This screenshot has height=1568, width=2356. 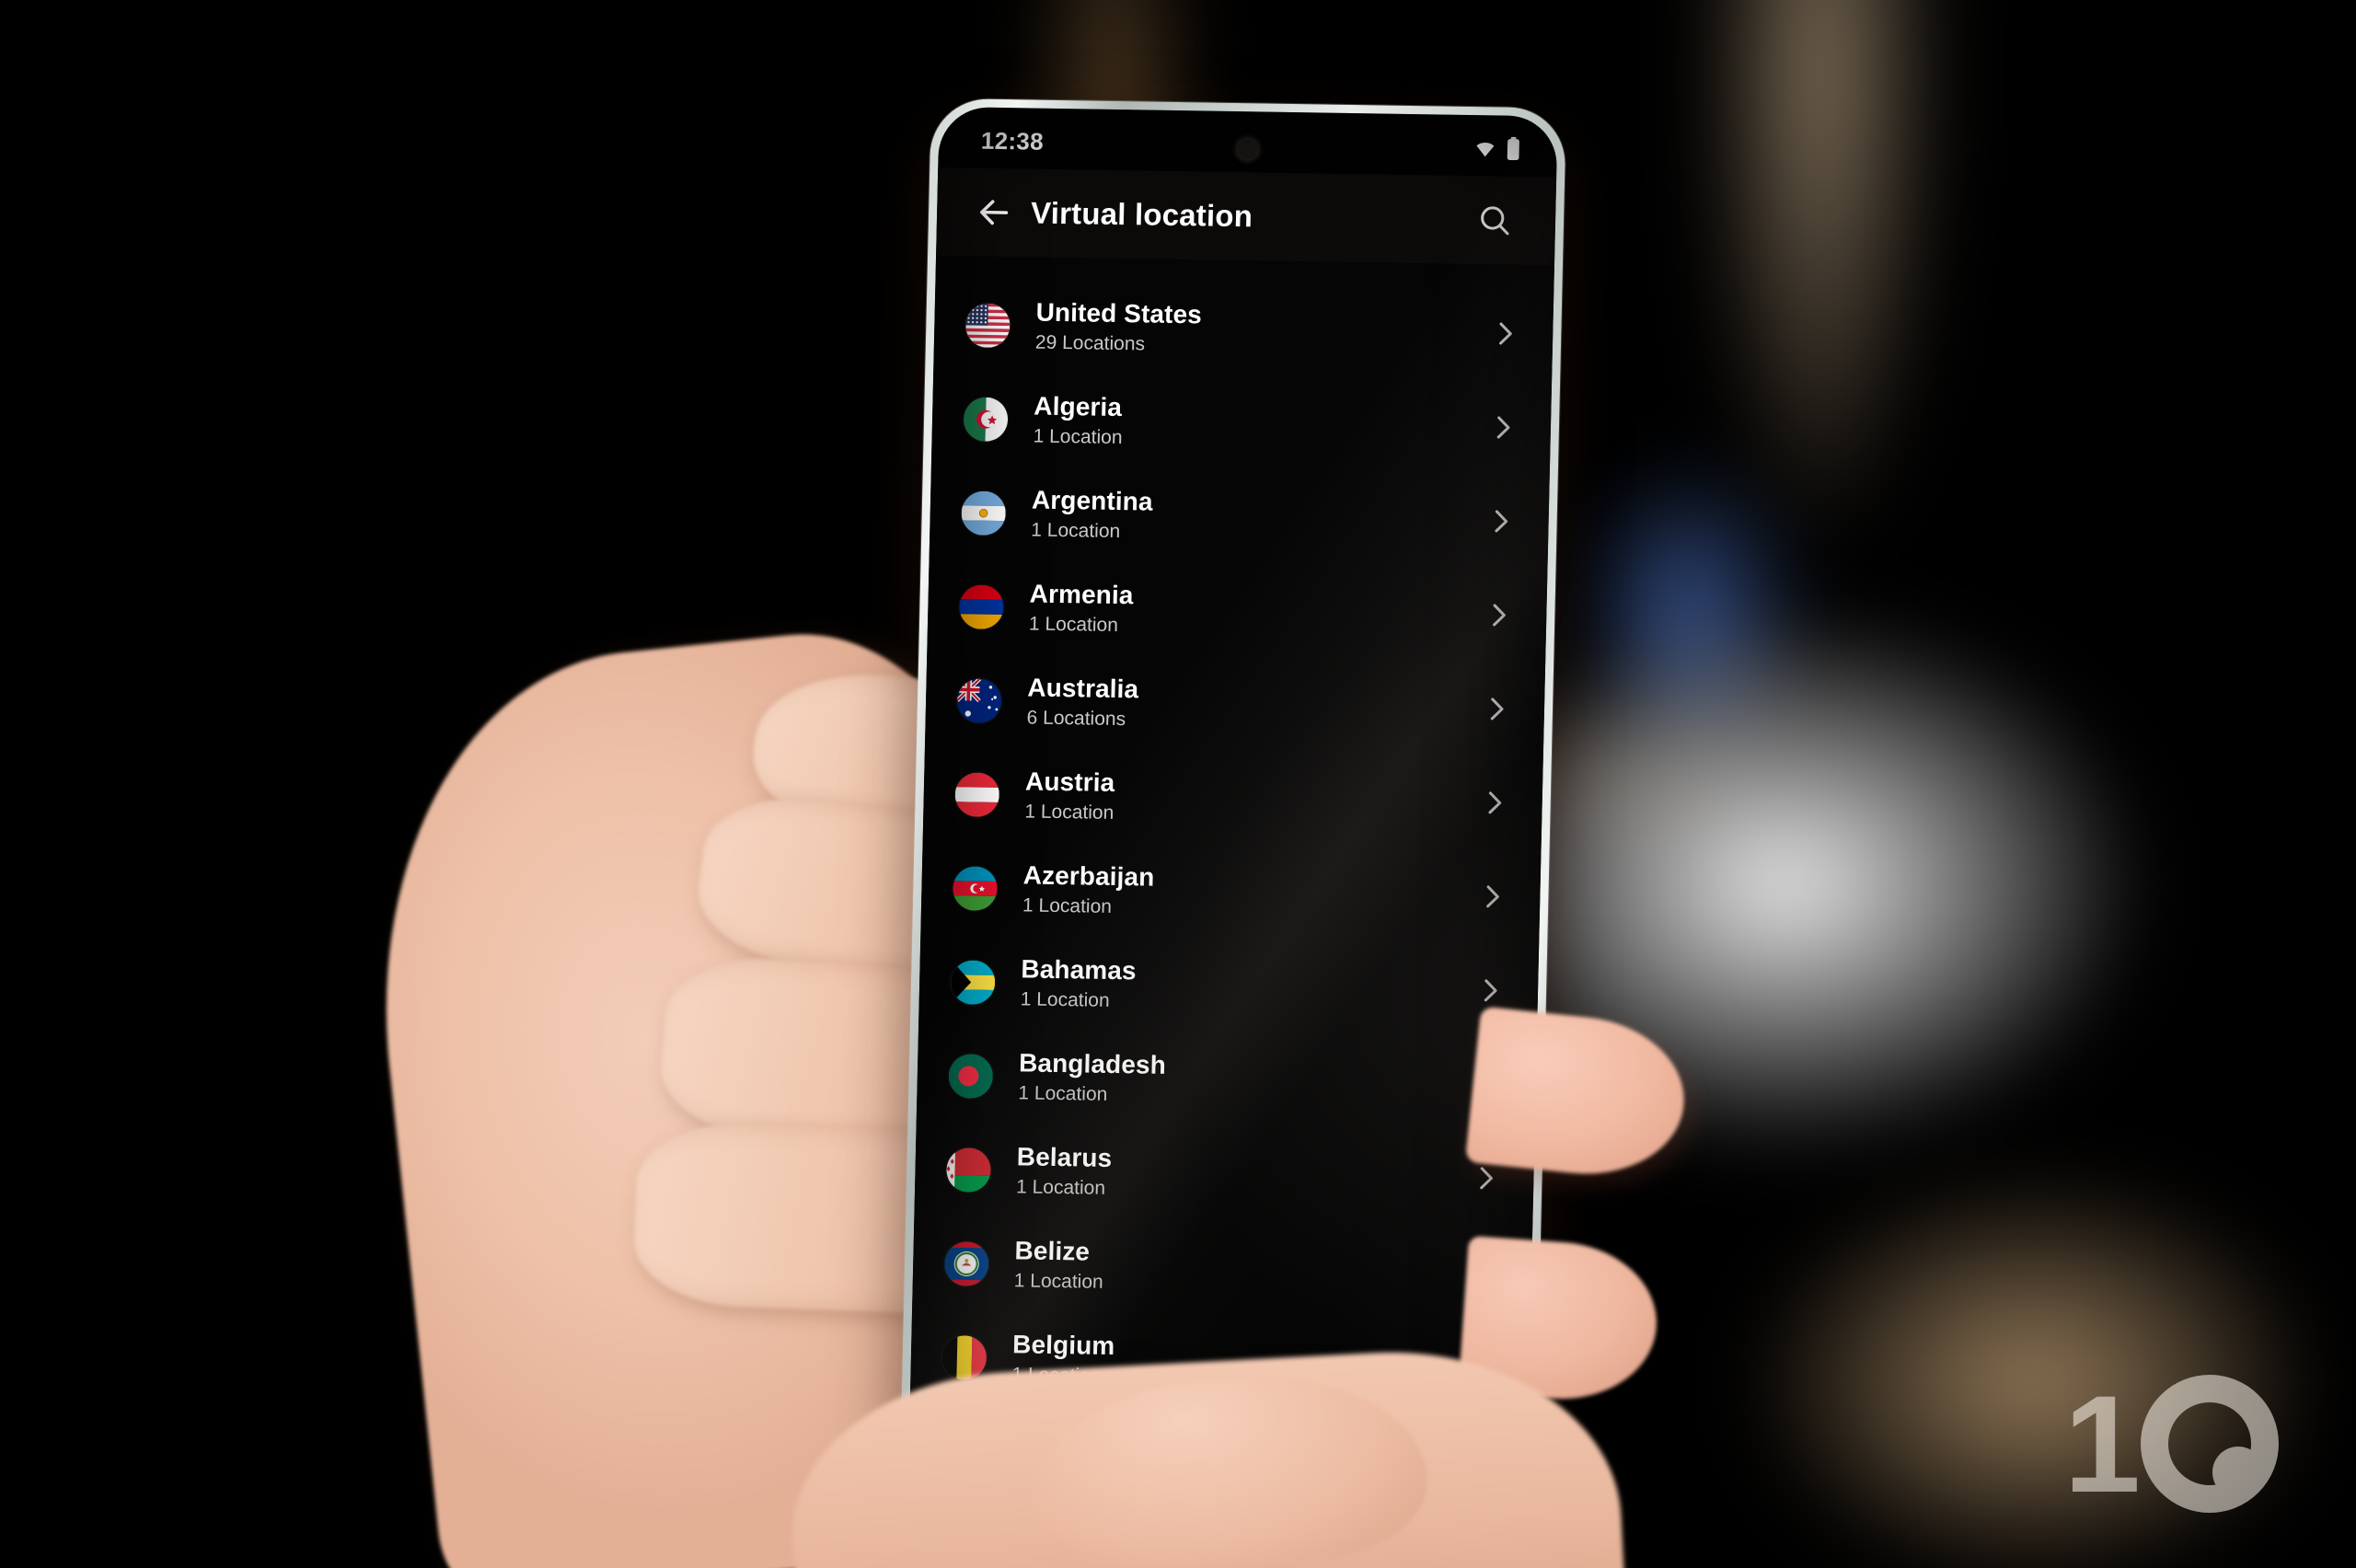 I want to click on country-row-text: Australia 6 Locations, so click(x=1082, y=702).